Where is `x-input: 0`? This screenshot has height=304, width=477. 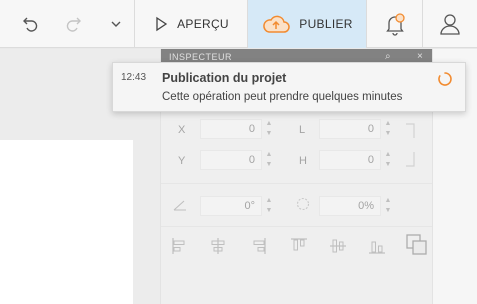
x-input: 0 is located at coordinates (231, 129).